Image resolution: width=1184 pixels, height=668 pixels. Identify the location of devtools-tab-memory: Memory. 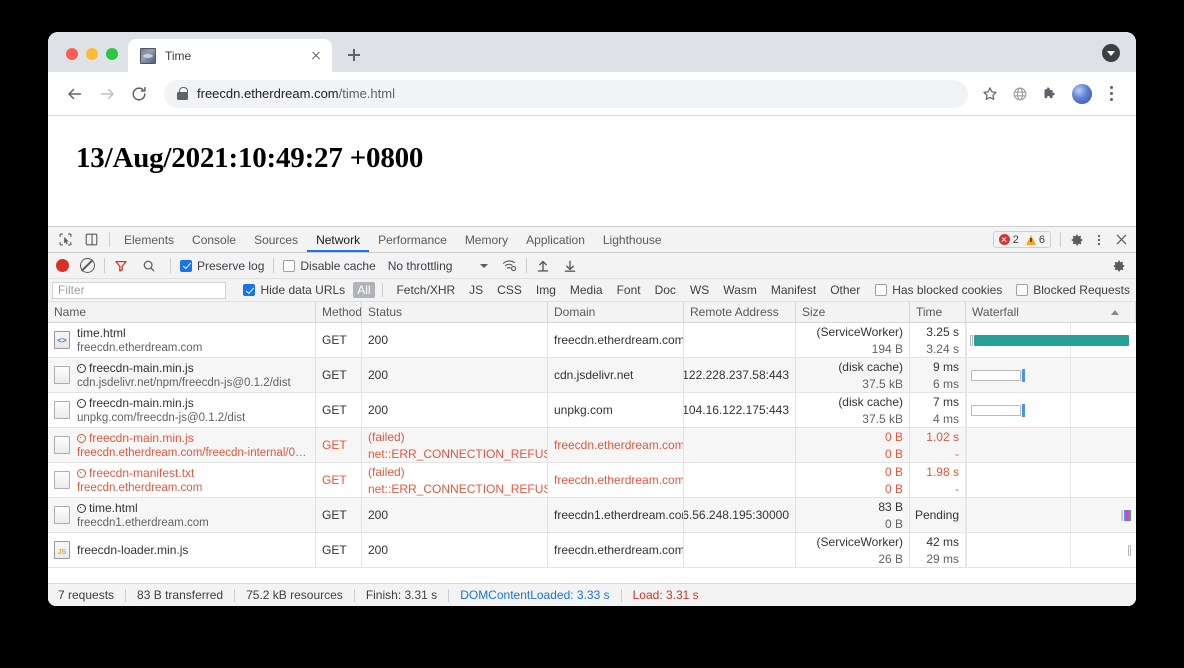
(486, 239).